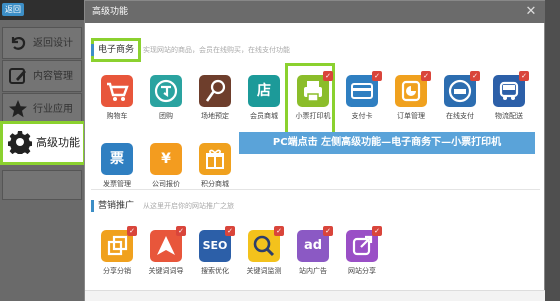 The width and height of the screenshot is (560, 301). I want to click on feature-group-buy: 团购, so click(166, 104).